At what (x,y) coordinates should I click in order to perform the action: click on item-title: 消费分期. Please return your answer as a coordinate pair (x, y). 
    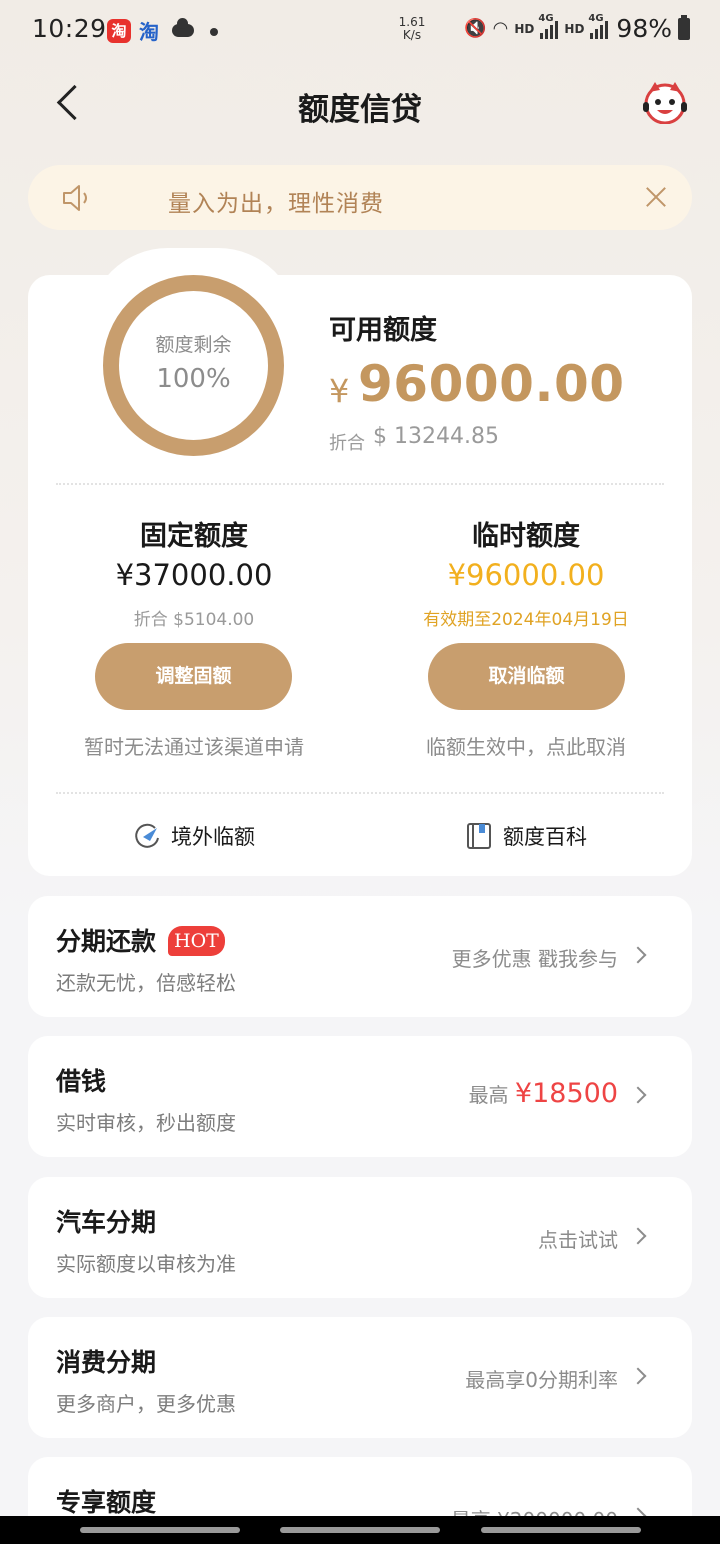
    Looking at the image, I should click on (106, 1362).